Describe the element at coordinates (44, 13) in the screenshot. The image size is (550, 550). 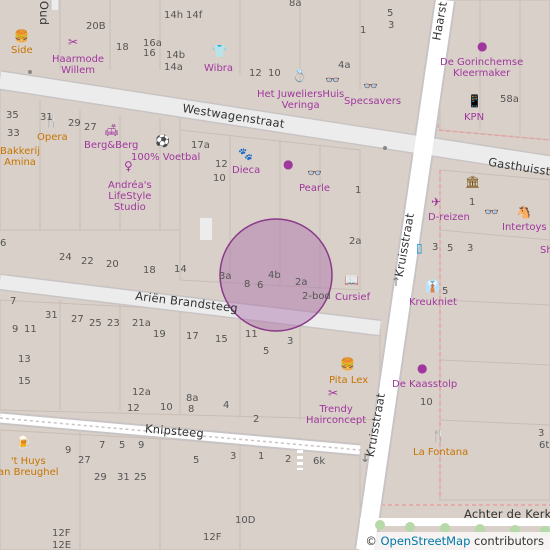
I see `street-oude: Oud` at that location.